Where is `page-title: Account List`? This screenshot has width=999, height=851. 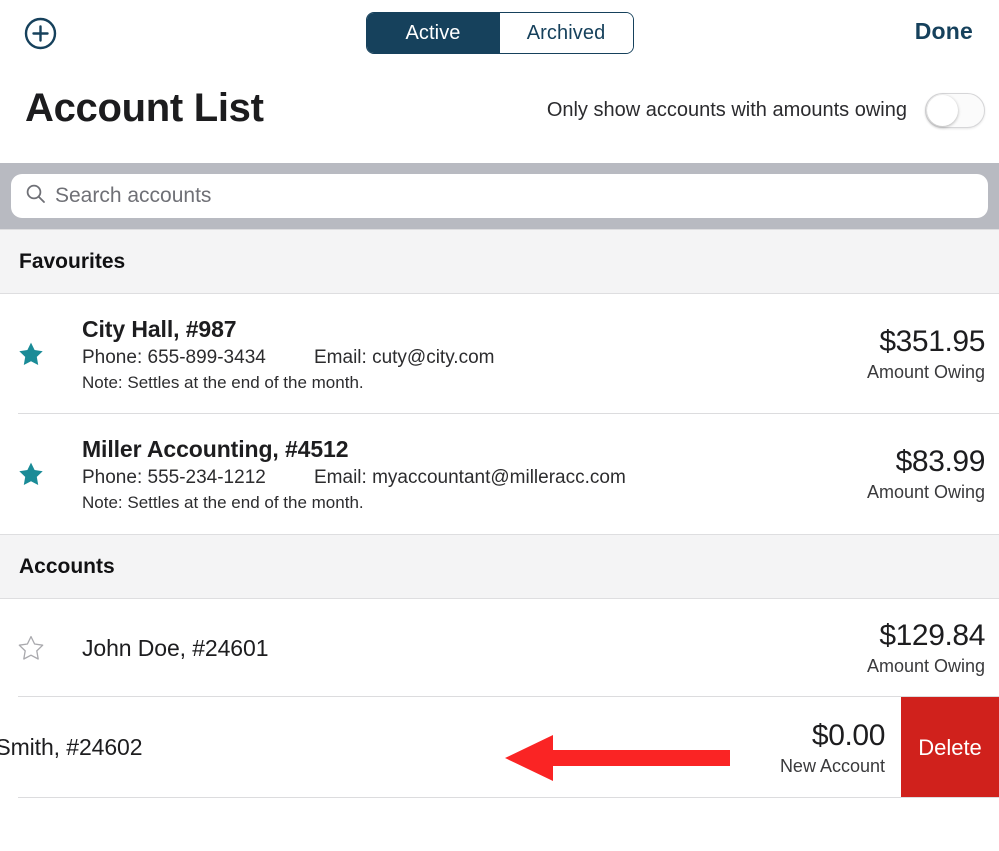
page-title: Account List is located at coordinates (144, 108).